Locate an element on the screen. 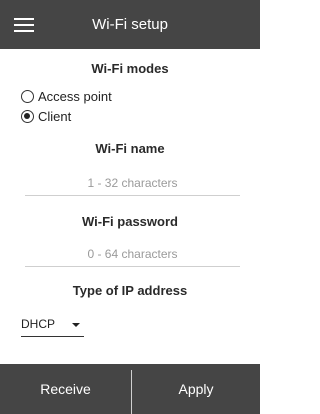  receive-button: Receive is located at coordinates (65, 389).